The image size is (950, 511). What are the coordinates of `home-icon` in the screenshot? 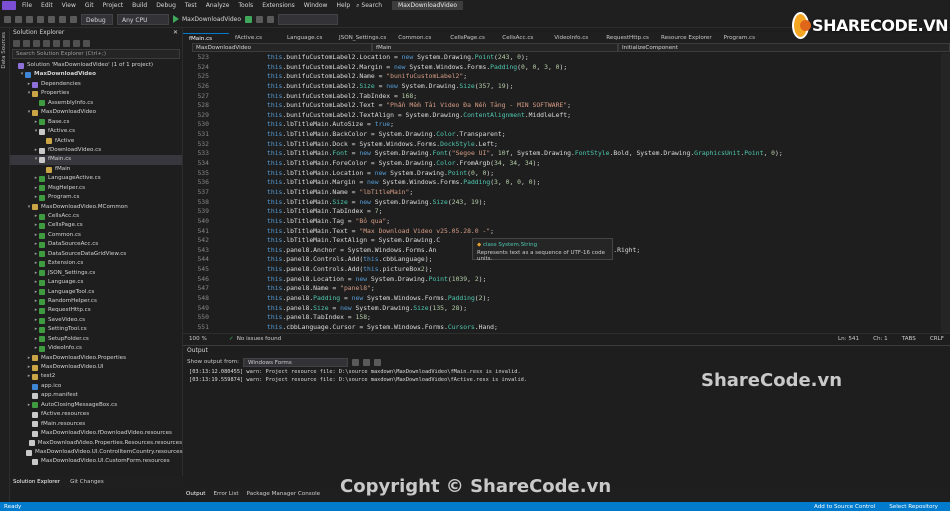 It's located at (36, 43).